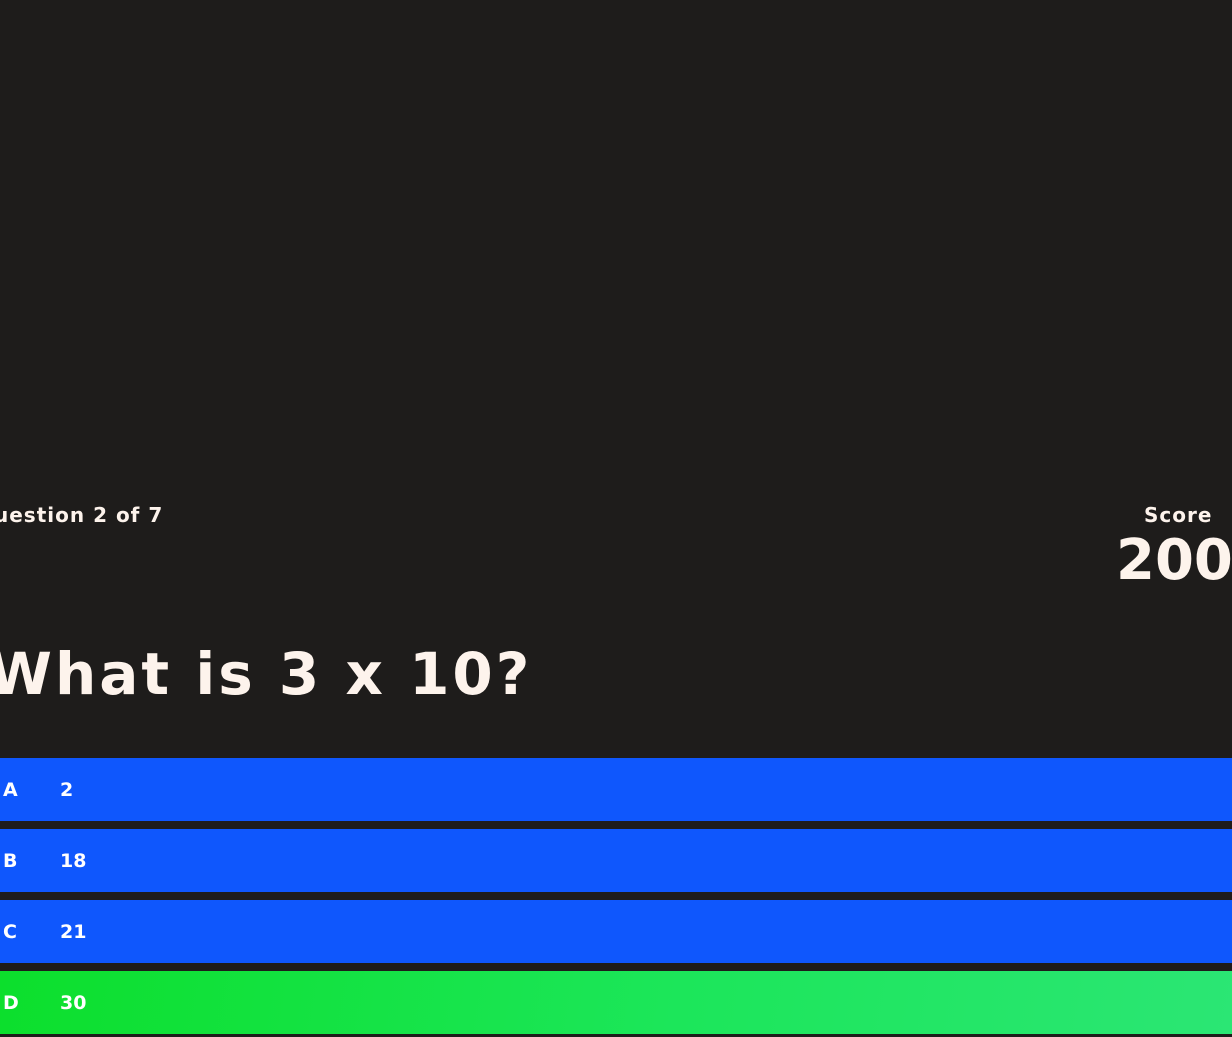 The image size is (1232, 1037). Describe the element at coordinates (73, 931) in the screenshot. I see `answer-text: 21` at that location.